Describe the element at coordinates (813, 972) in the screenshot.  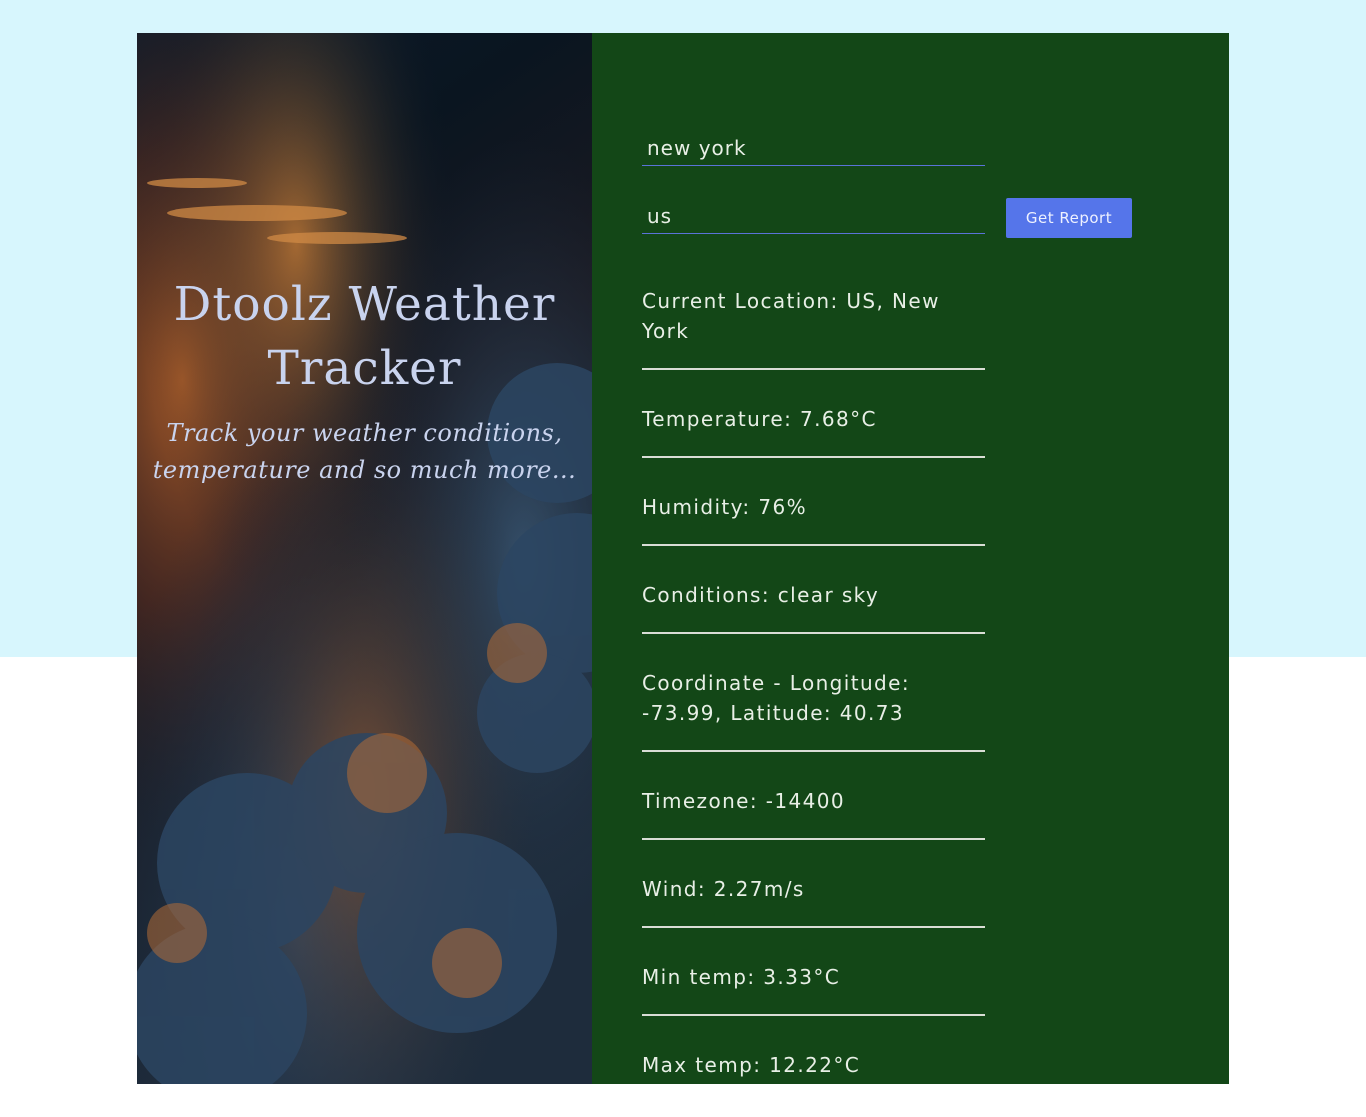
I see `report-item-min-temp: Min temp: 3.33°C` at that location.